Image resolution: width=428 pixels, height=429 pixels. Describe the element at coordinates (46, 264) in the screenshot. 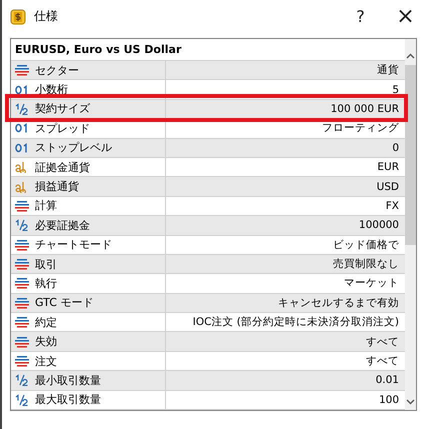

I see `property-label: 取引` at that location.